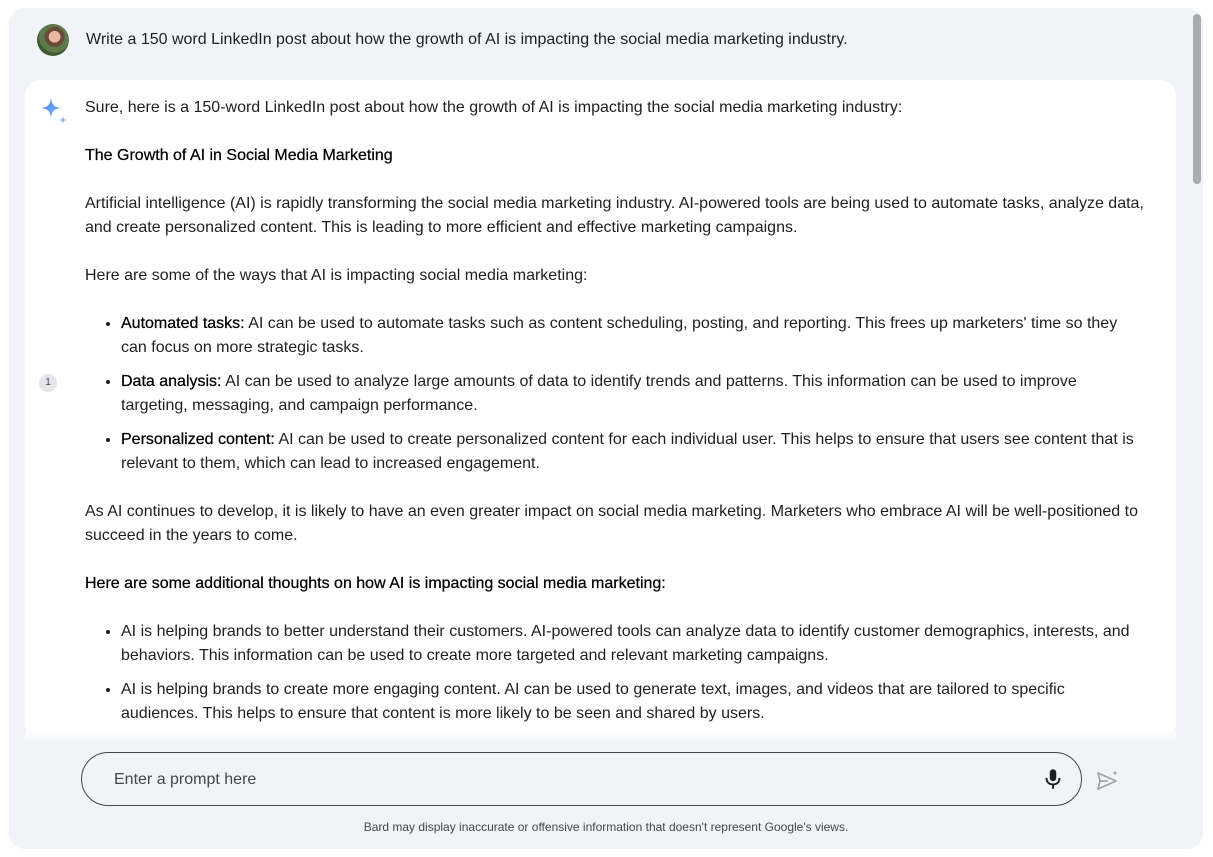  What do you see at coordinates (53, 40) in the screenshot?
I see `user-avatar` at bounding box center [53, 40].